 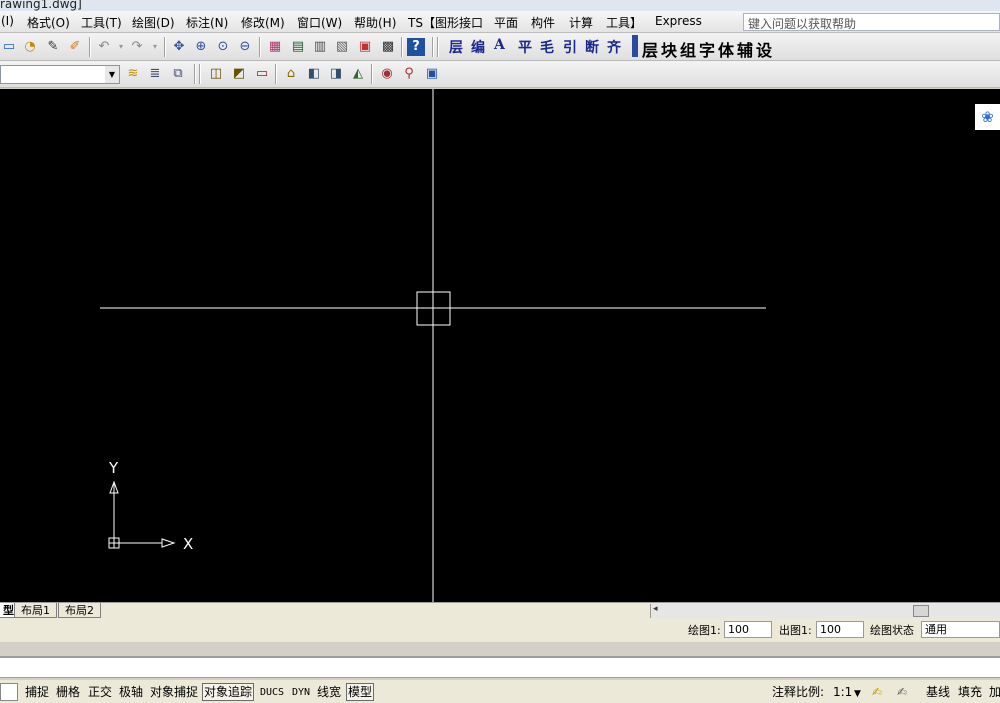 I want to click on lineweight-toggle: 线宽, so click(x=329, y=692).